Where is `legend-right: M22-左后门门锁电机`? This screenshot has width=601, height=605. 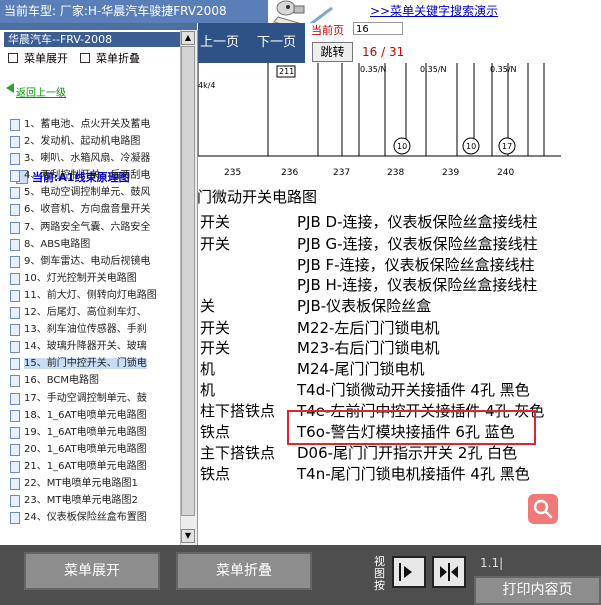 legend-right: M22-左后门门锁电机 is located at coordinates (368, 328).